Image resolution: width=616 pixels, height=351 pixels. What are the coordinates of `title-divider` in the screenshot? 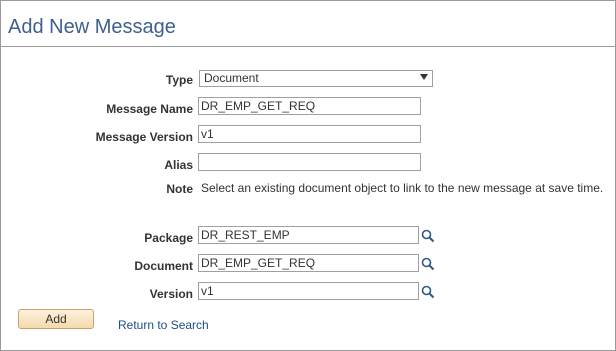 It's located at (308, 46).